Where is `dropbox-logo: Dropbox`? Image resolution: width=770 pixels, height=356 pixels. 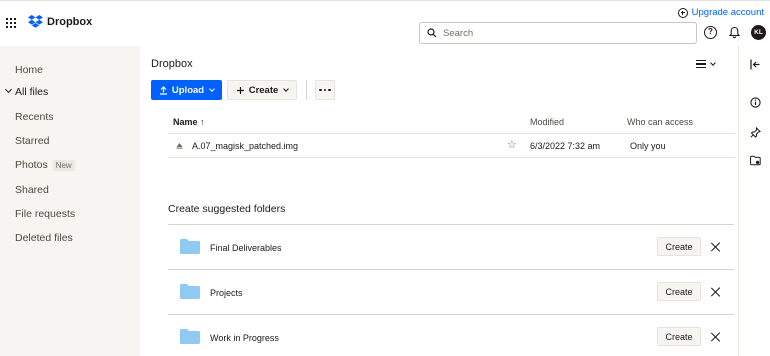 dropbox-logo: Dropbox is located at coordinates (60, 21).